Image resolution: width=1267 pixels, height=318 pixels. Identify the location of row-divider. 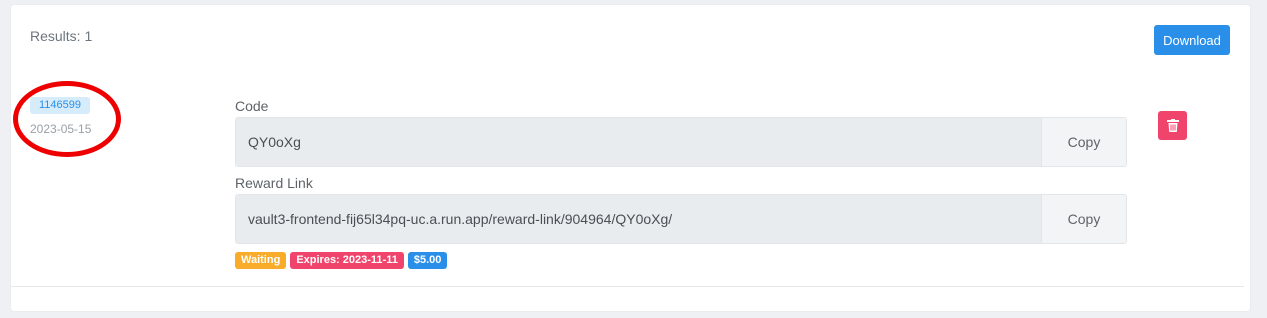
(627, 286).